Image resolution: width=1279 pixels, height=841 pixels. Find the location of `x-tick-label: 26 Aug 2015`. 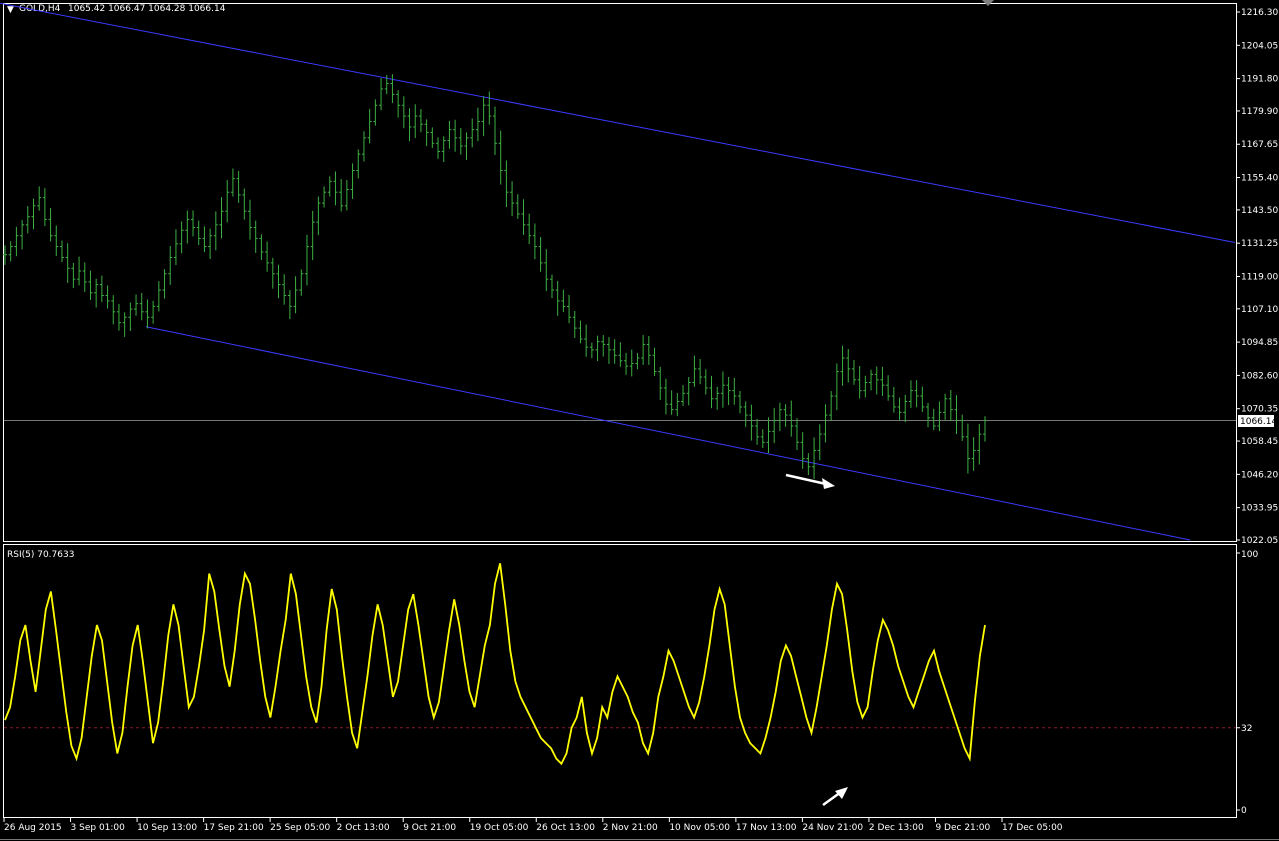

x-tick-label: 26 Aug 2015 is located at coordinates (33, 828).